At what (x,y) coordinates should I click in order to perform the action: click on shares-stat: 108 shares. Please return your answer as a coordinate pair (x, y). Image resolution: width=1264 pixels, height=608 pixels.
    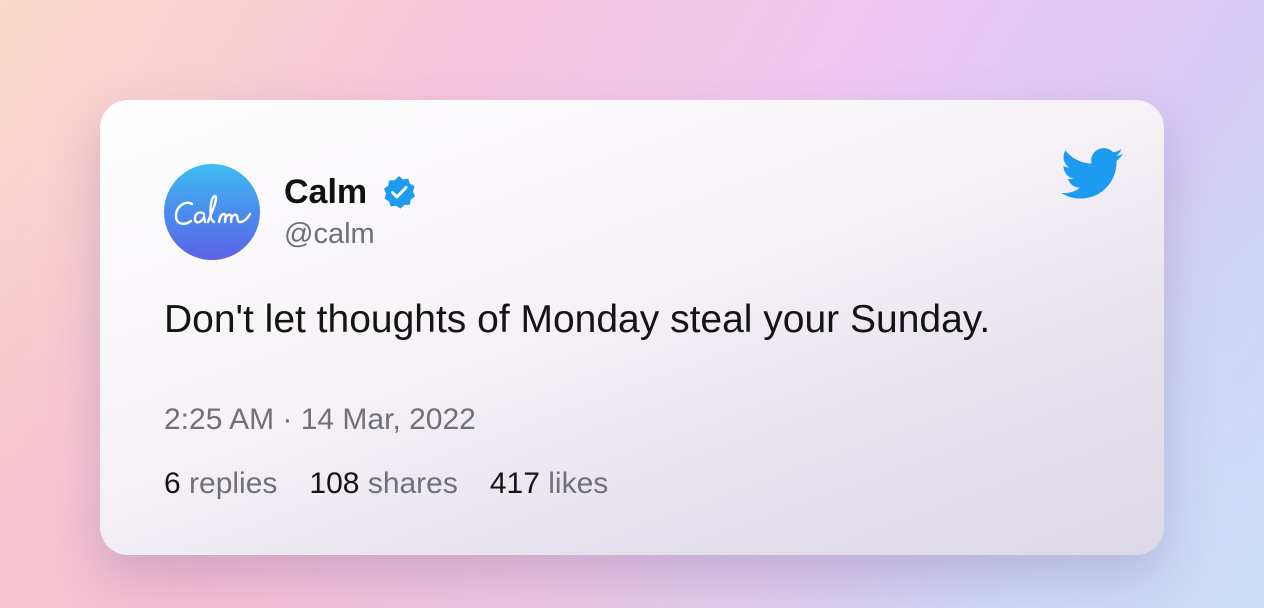
    Looking at the image, I should click on (383, 484).